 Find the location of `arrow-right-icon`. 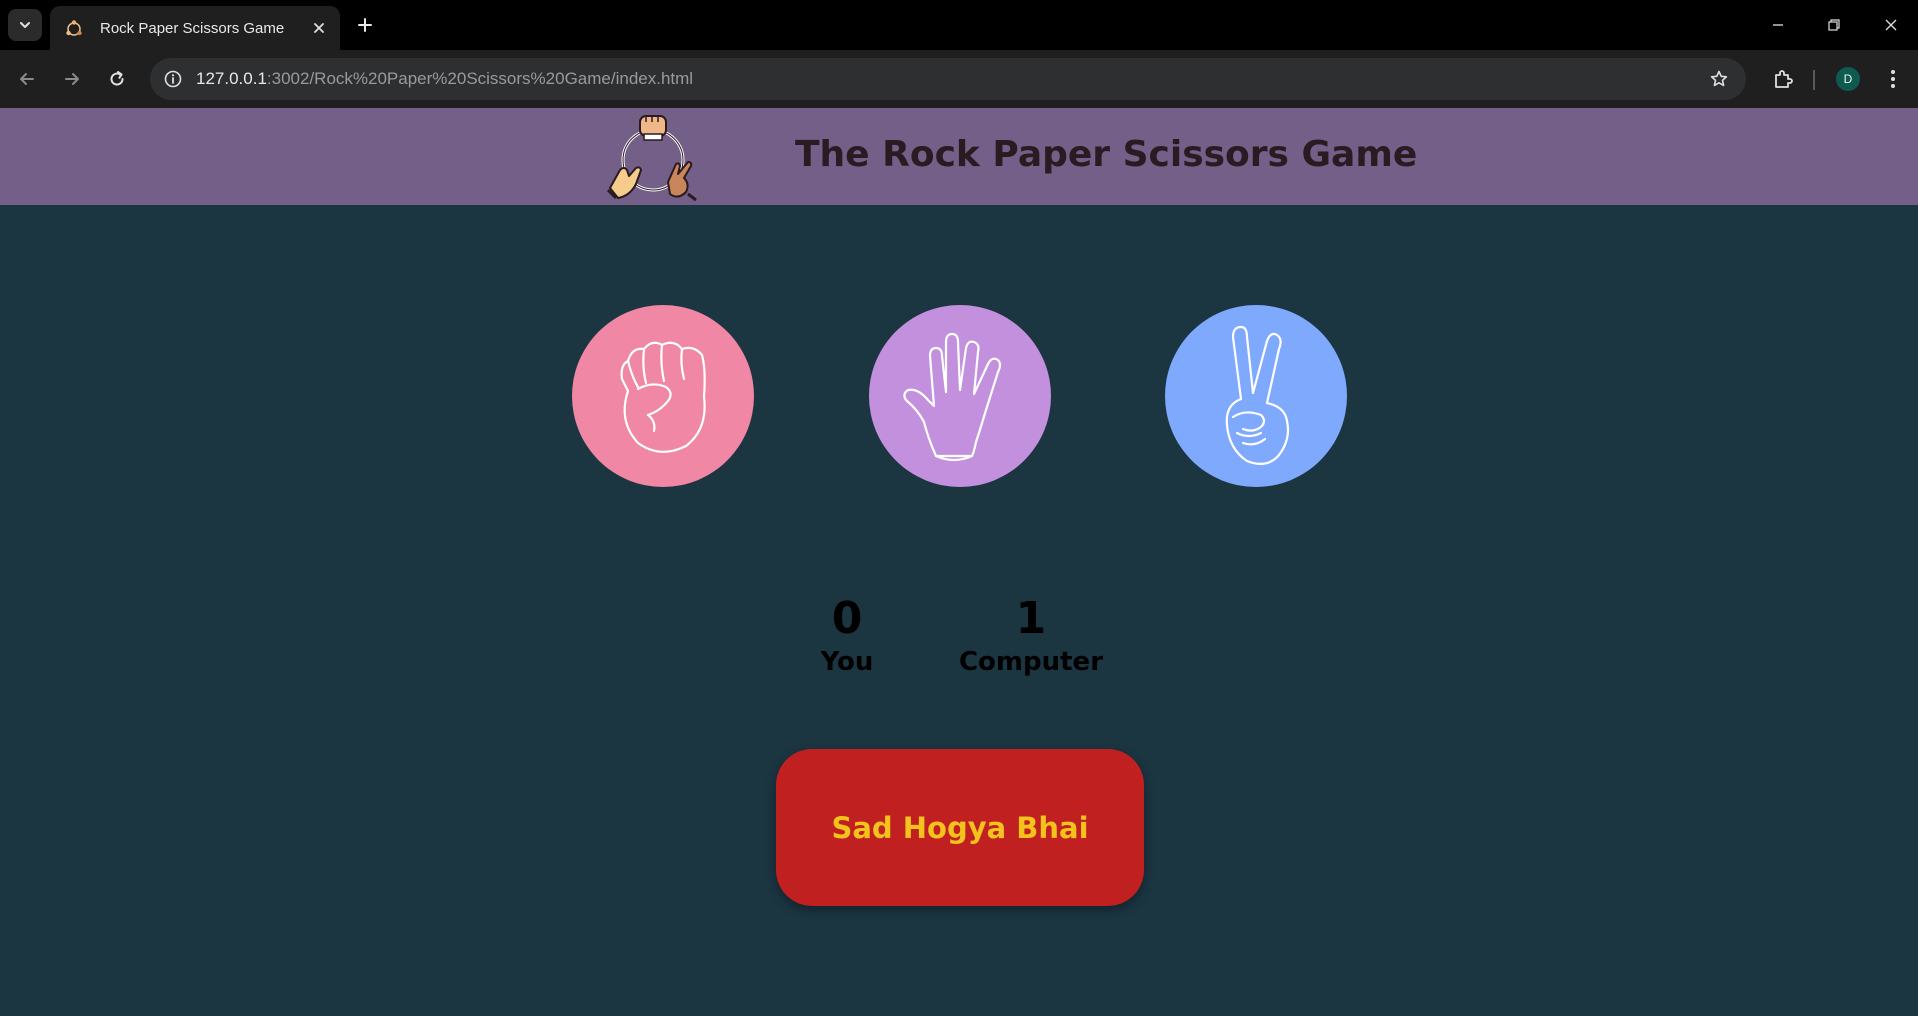

arrow-right-icon is located at coordinates (72, 79).